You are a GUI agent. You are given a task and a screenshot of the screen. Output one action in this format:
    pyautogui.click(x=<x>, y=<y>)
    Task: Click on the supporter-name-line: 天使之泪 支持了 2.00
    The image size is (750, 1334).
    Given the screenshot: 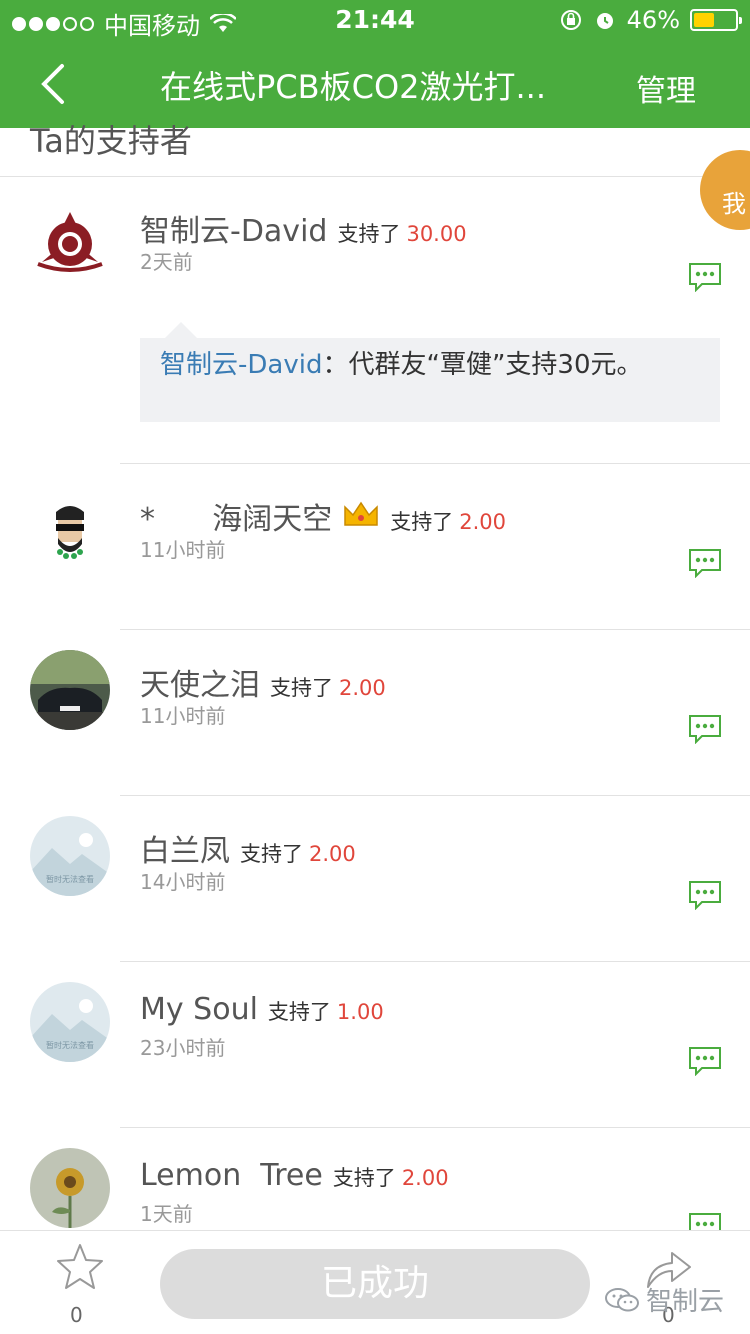 What is the action you would take?
    pyautogui.click(x=263, y=682)
    